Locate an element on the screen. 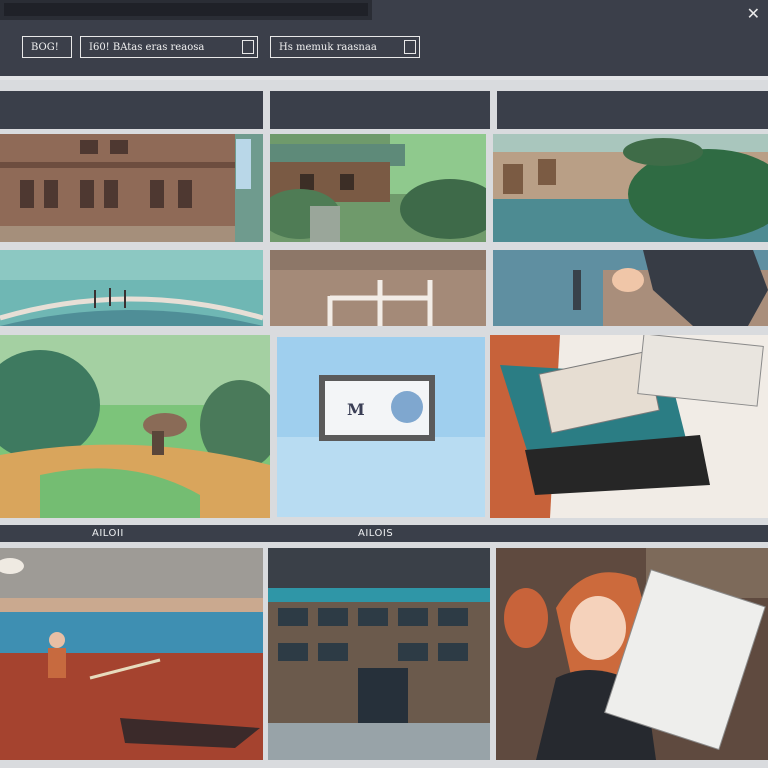 Image resolution: width=768 pixels, height=768 pixels. toolbar-field-1-label: BOG! is located at coordinates (45, 47).